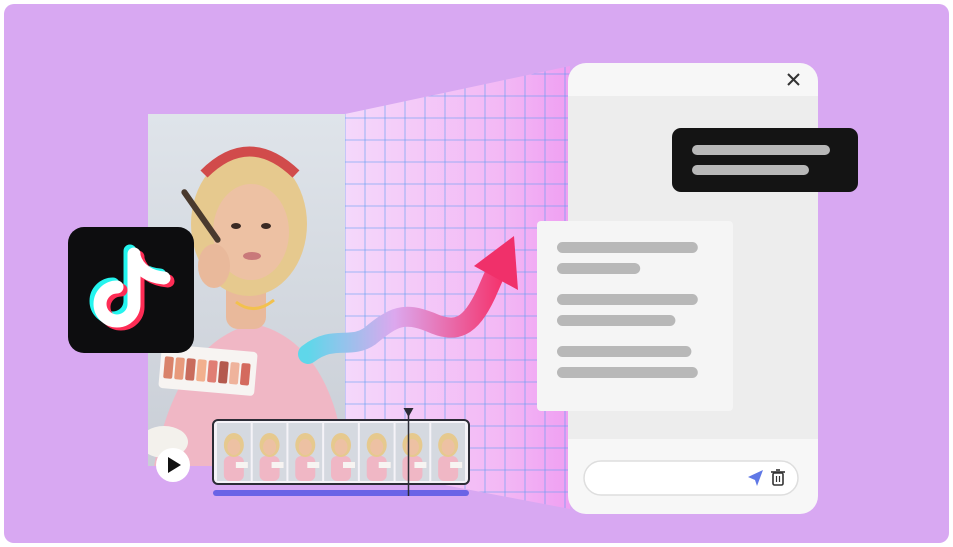 The height and width of the screenshot is (547, 953). Describe the element at coordinates (236, 226) in the screenshot. I see `person-eye-left` at that location.